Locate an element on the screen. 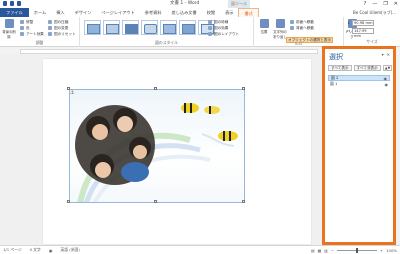 Image resolution: width=400 pixels, height=254 pixels. remove-background-icon is located at coordinates (9, 23).